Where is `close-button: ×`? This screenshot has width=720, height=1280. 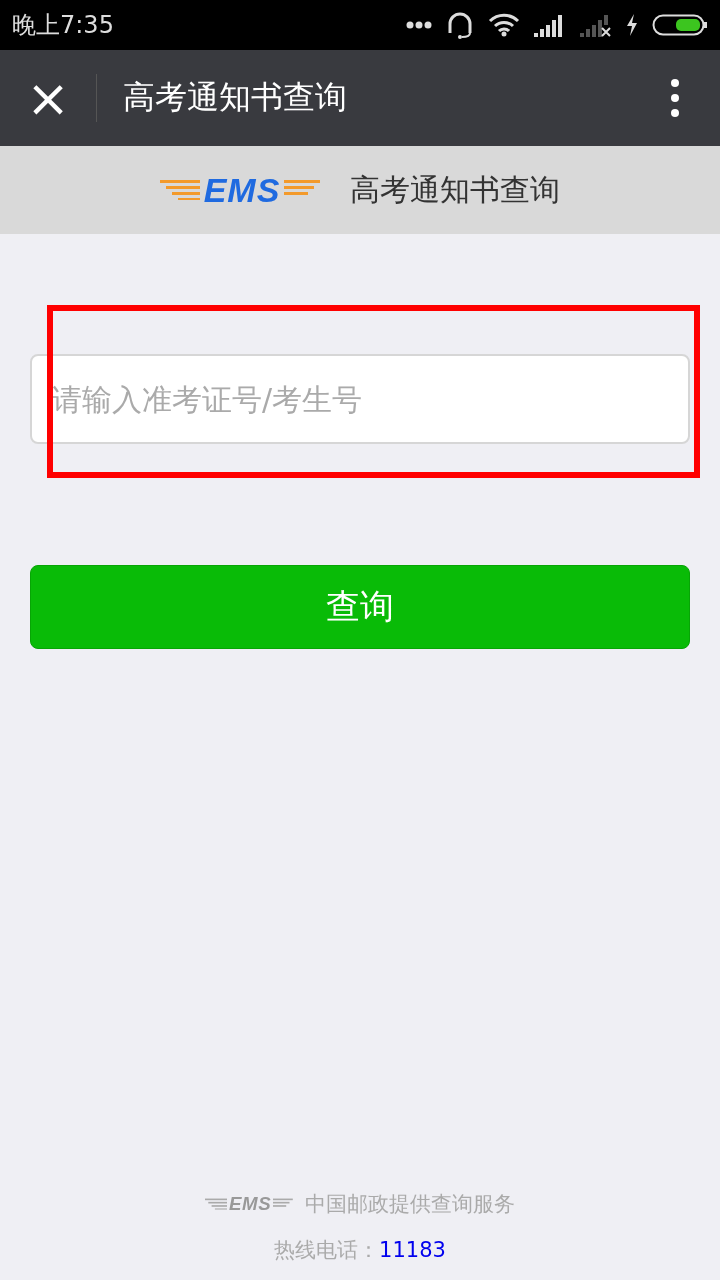 close-button: × is located at coordinates (48, 98).